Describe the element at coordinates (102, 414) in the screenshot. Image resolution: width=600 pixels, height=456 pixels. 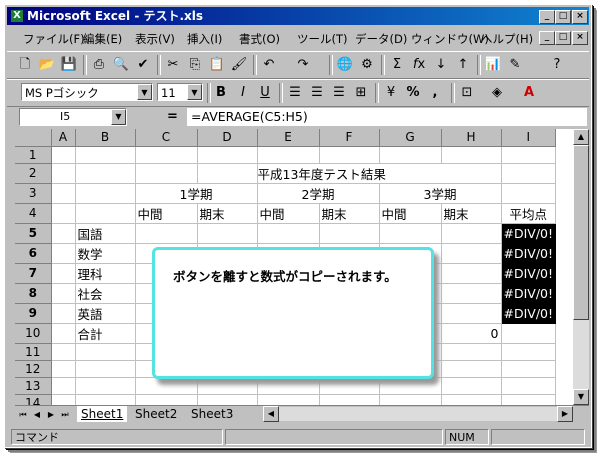
I see `tab-sheet1: Sheet1` at that location.